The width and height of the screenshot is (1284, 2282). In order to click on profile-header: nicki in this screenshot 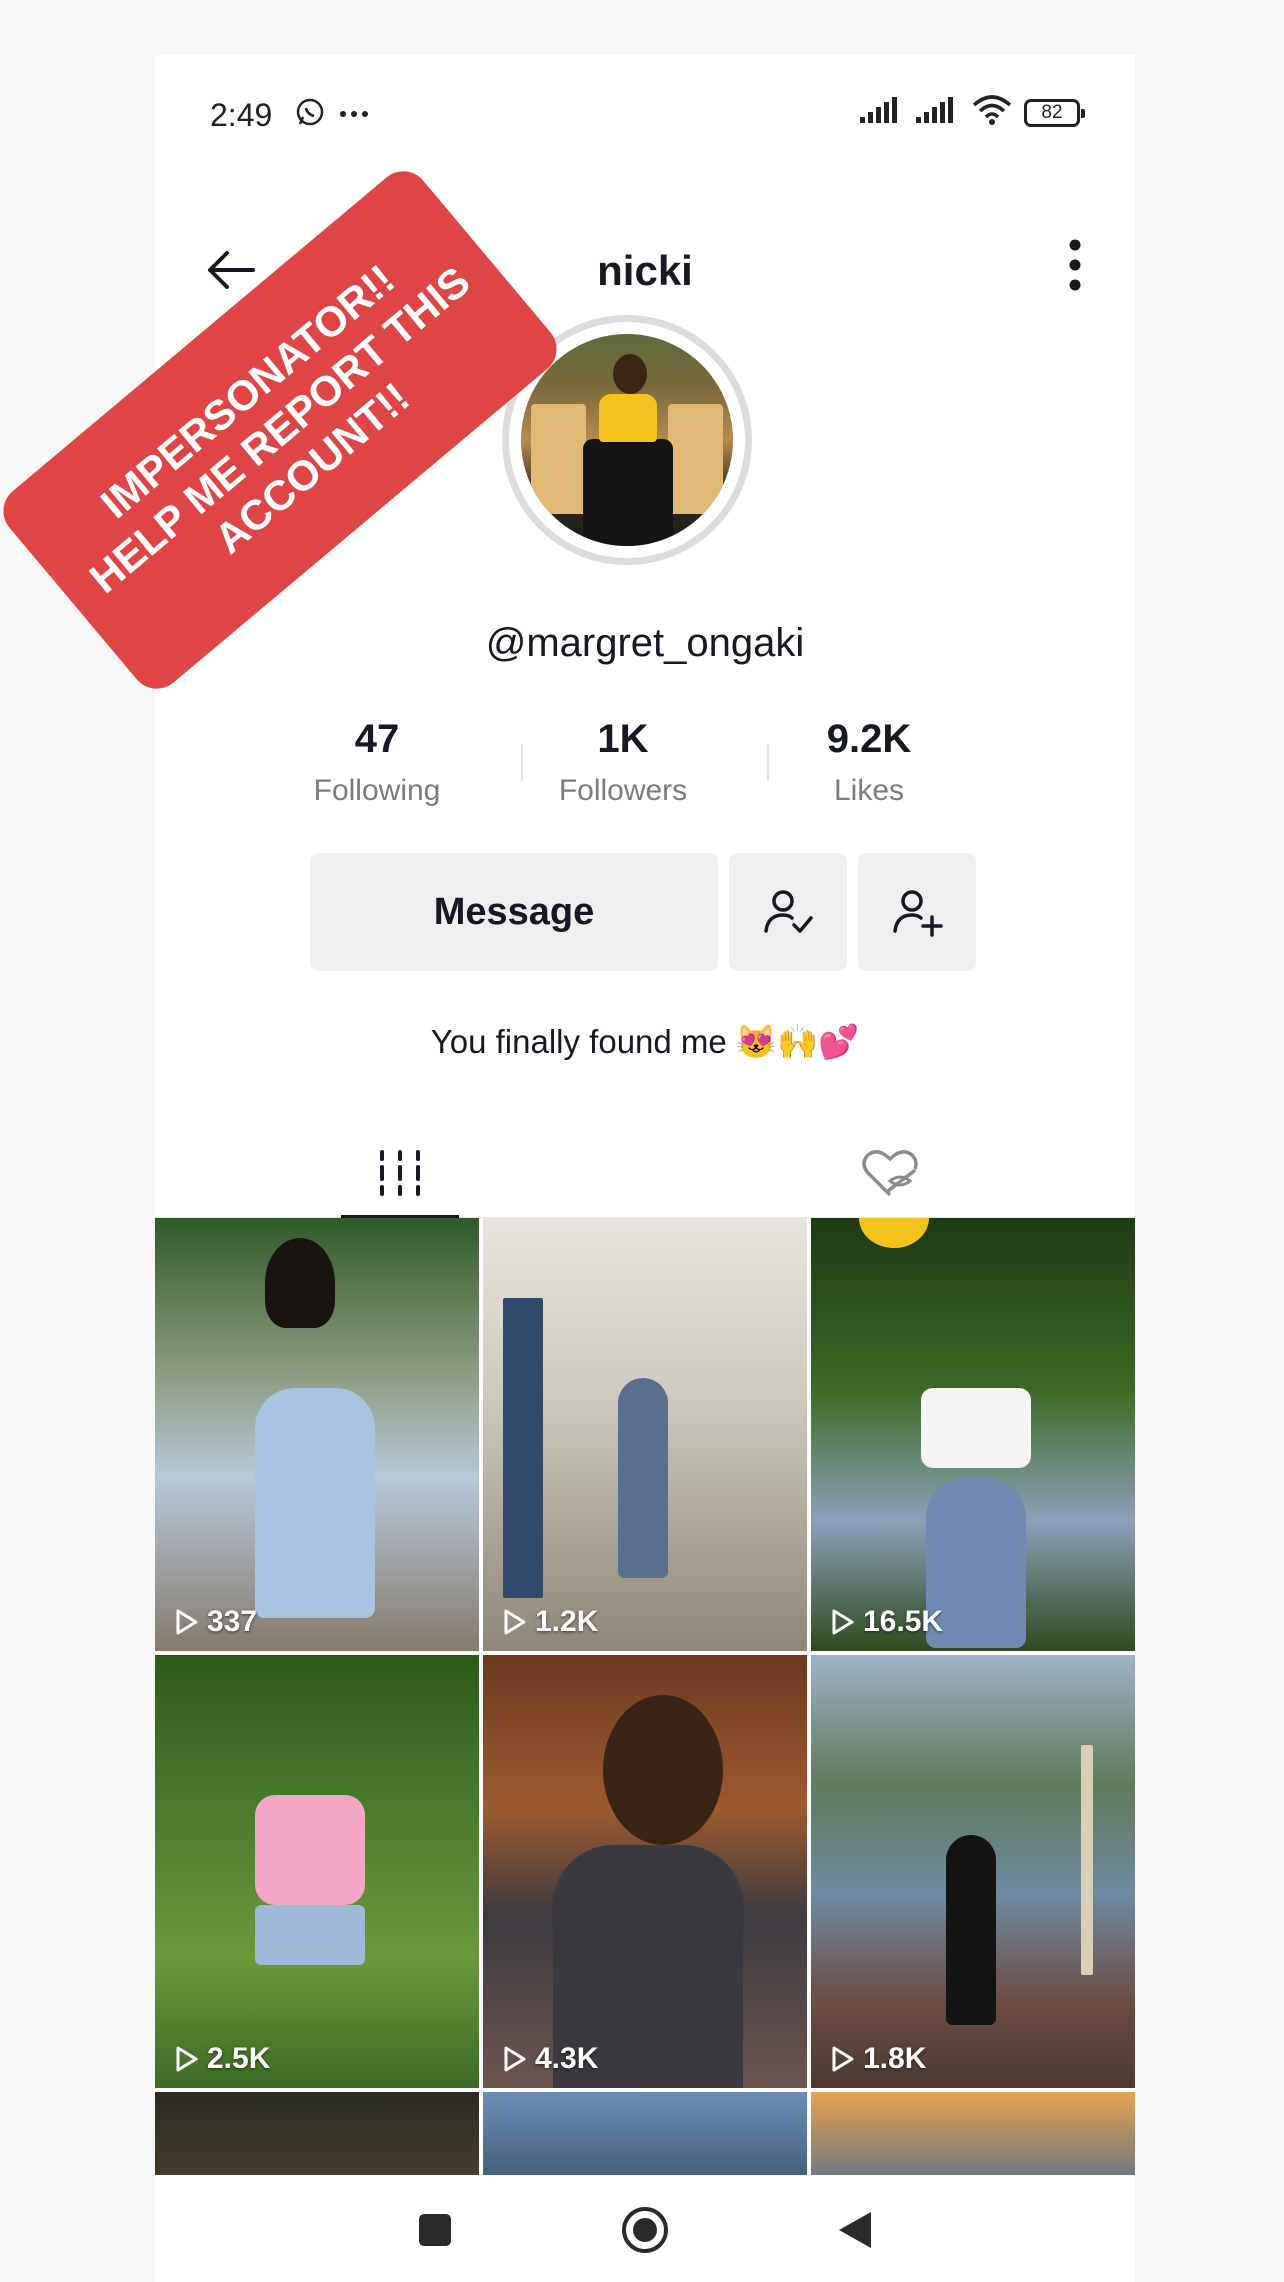, I will do `click(645, 265)`.